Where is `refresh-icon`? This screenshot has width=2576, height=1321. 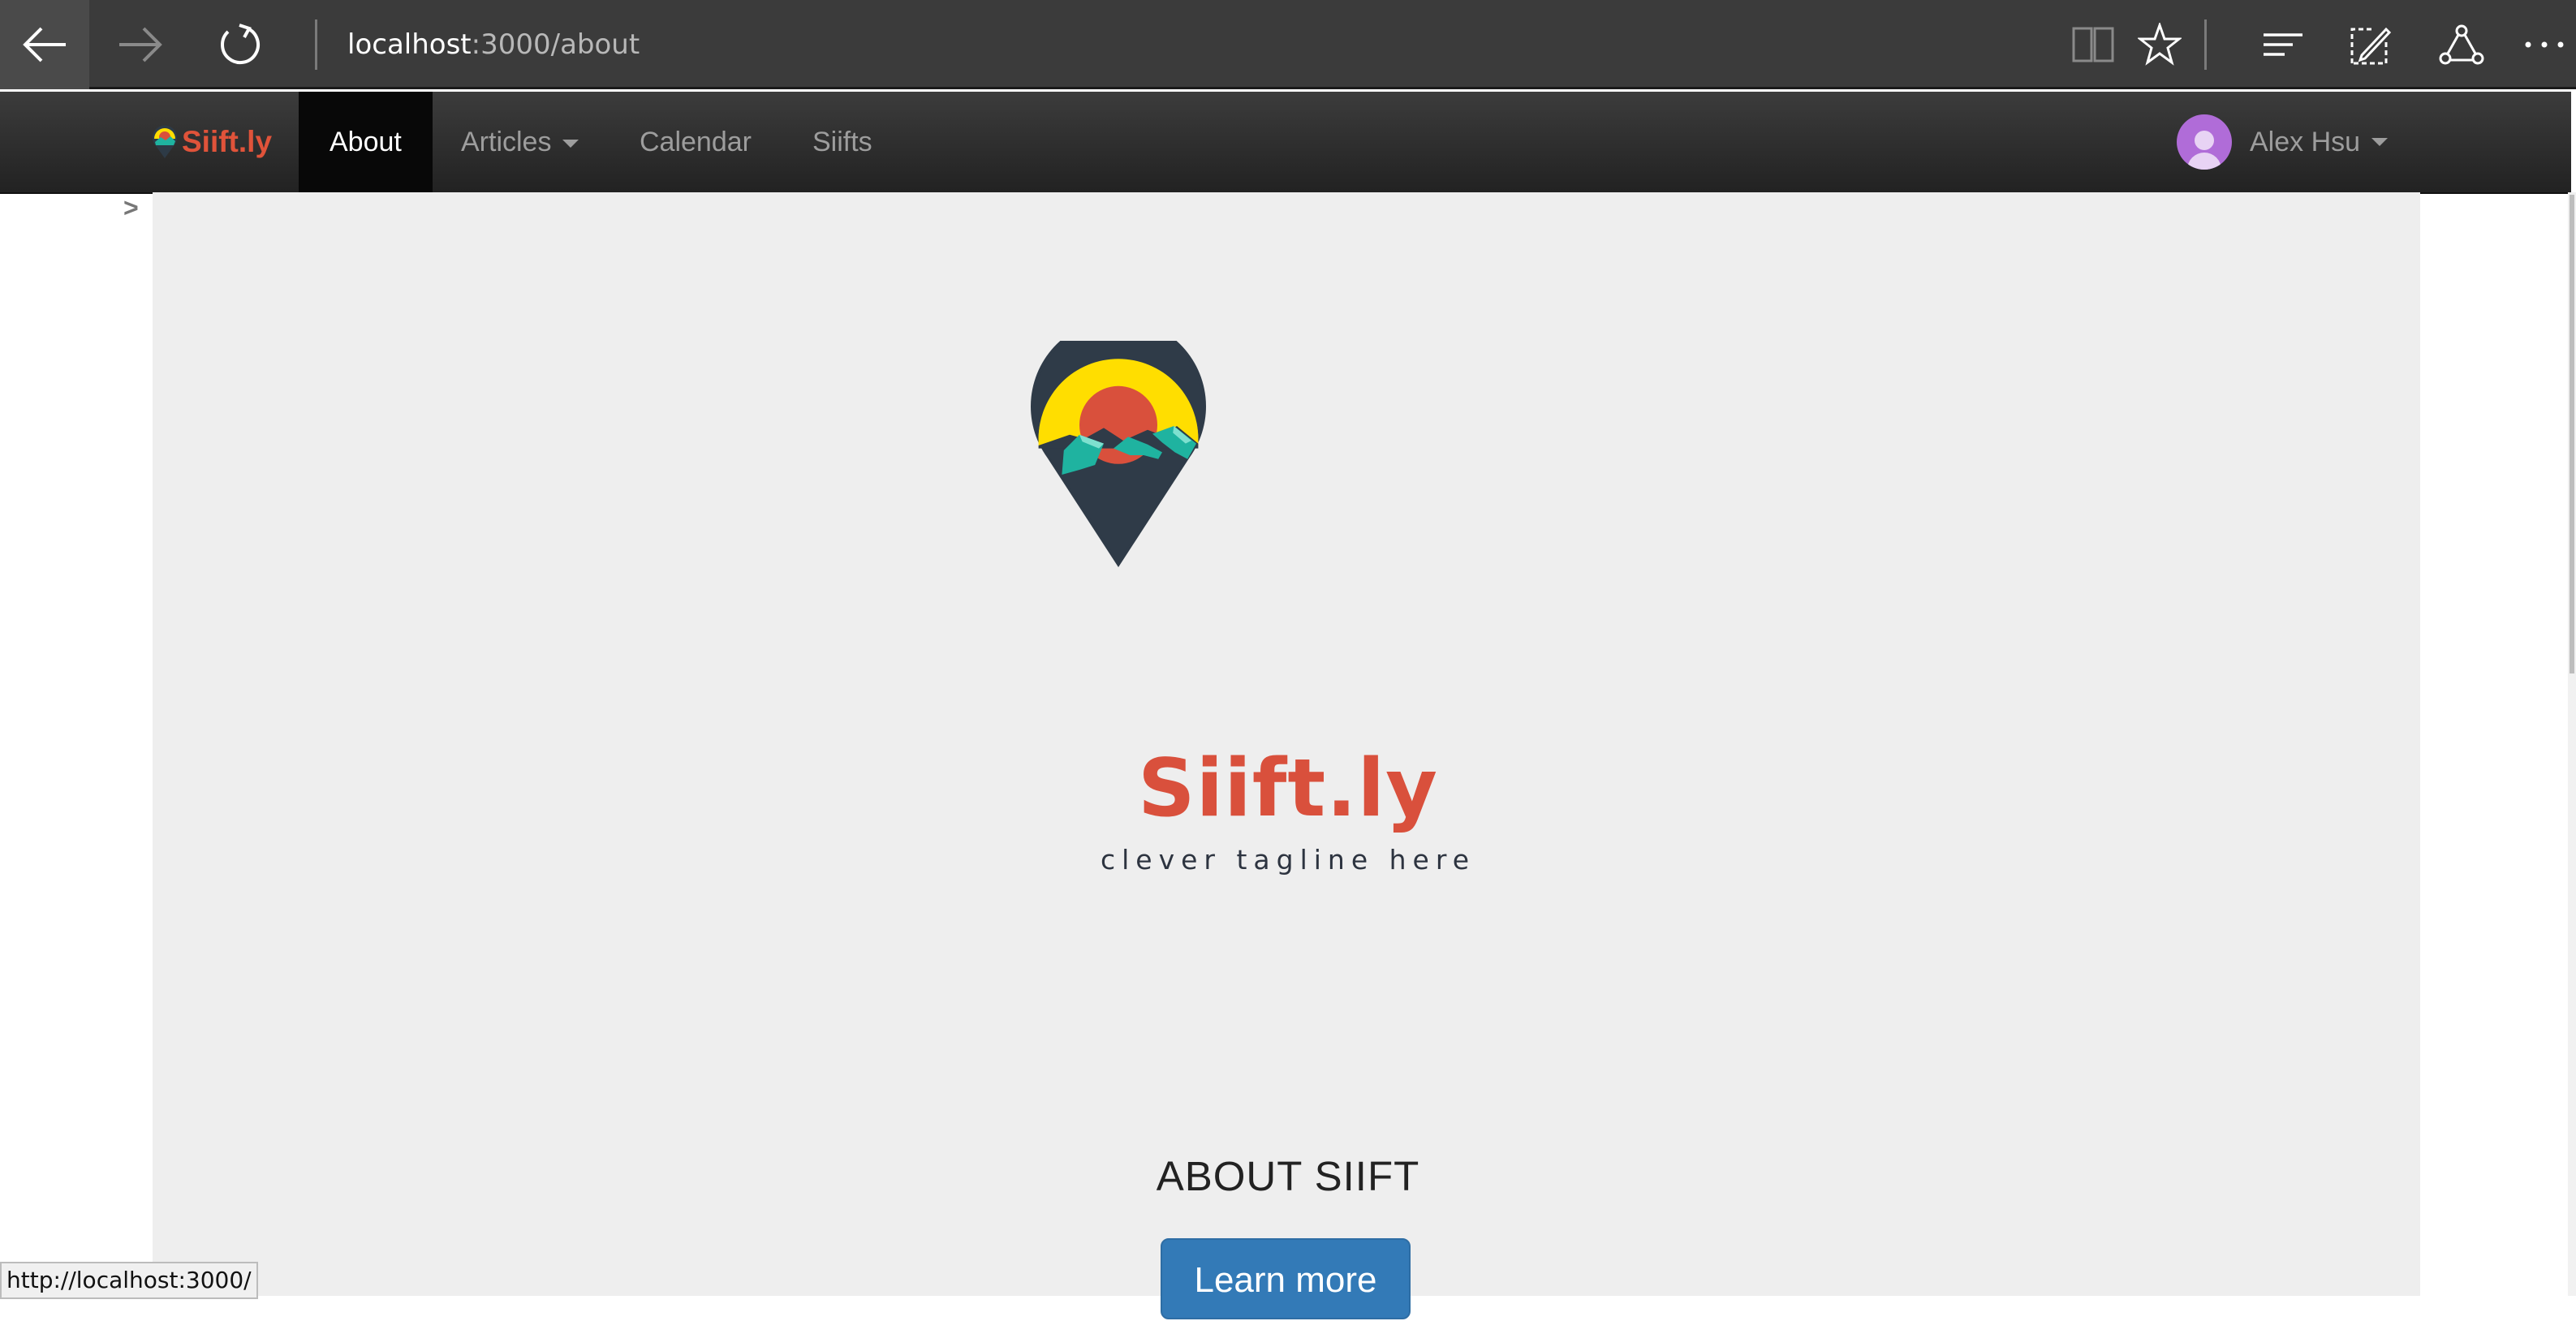
refresh-icon is located at coordinates (241, 44).